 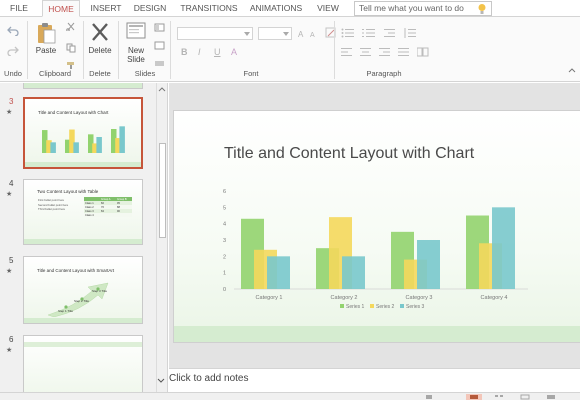 I want to click on justify-icon, so click(x=404, y=52).